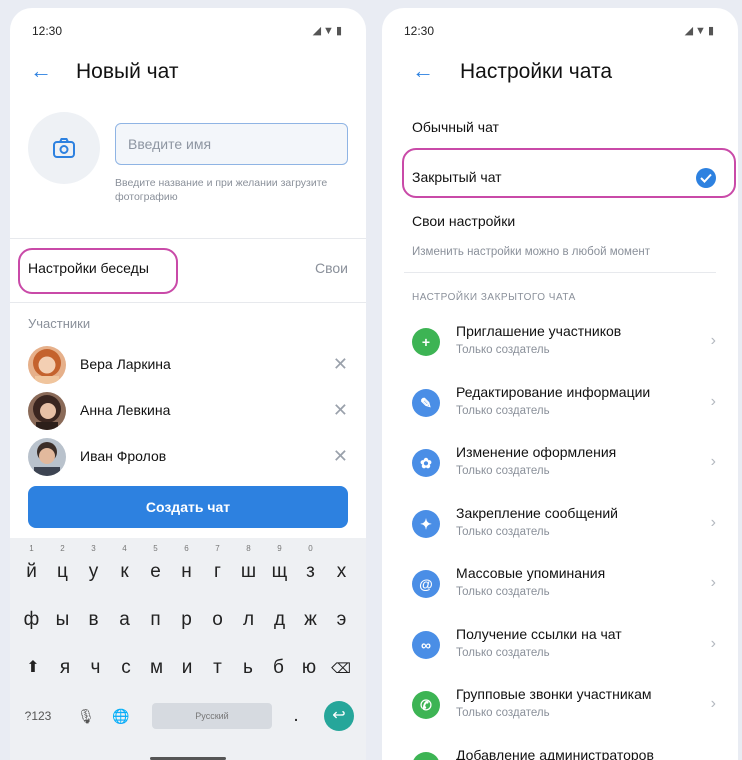 This screenshot has height=760, width=742. Describe the element at coordinates (310, 620) in the screenshot. I see `keyboard-key: ж` at that location.